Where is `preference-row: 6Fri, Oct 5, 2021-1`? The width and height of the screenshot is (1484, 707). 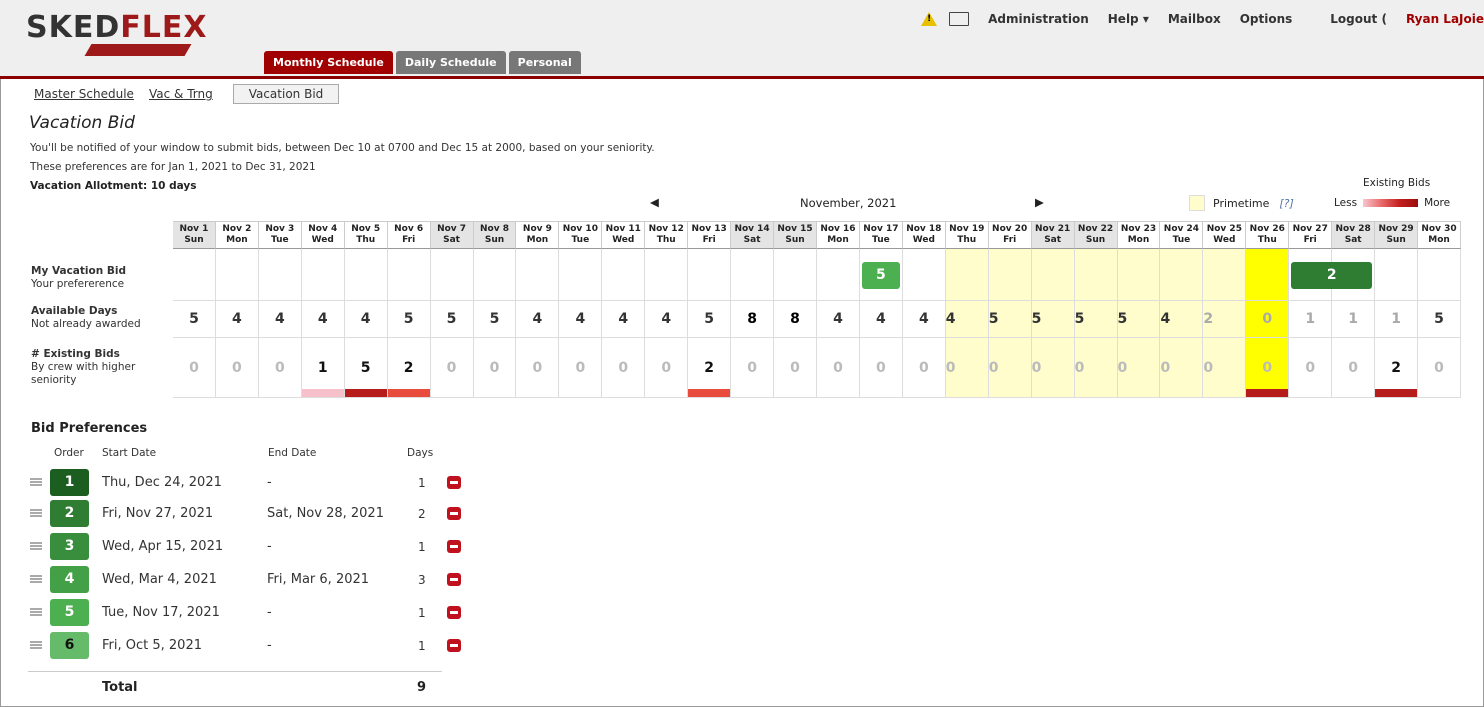 preference-row: 6Fri, Oct 5, 2021-1 is located at coordinates (248, 646).